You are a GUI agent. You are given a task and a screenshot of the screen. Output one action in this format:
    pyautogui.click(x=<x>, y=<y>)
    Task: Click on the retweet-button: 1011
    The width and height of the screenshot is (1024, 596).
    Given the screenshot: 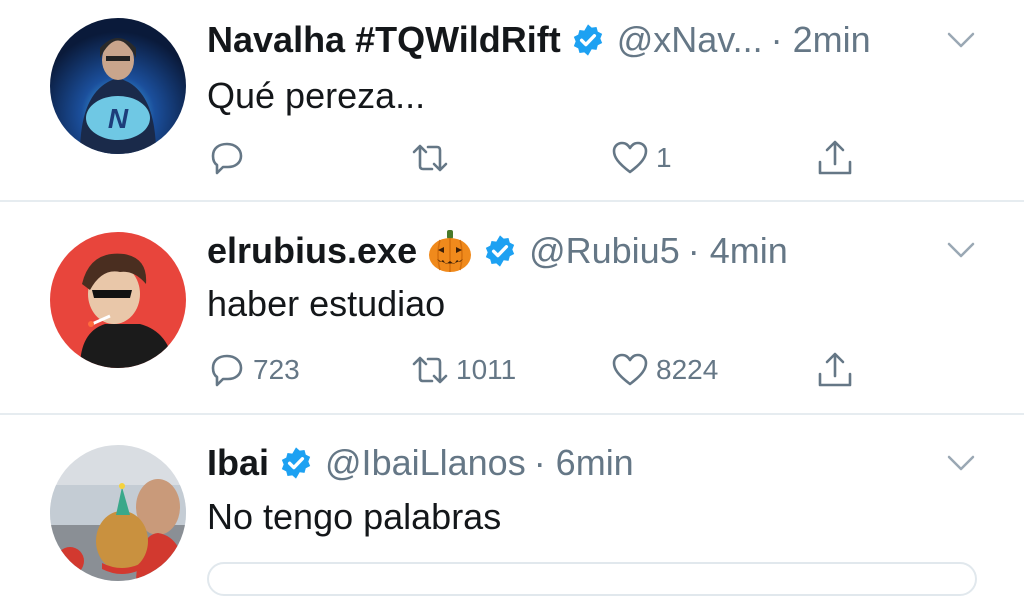 What is the action you would take?
    pyautogui.click(x=463, y=370)
    